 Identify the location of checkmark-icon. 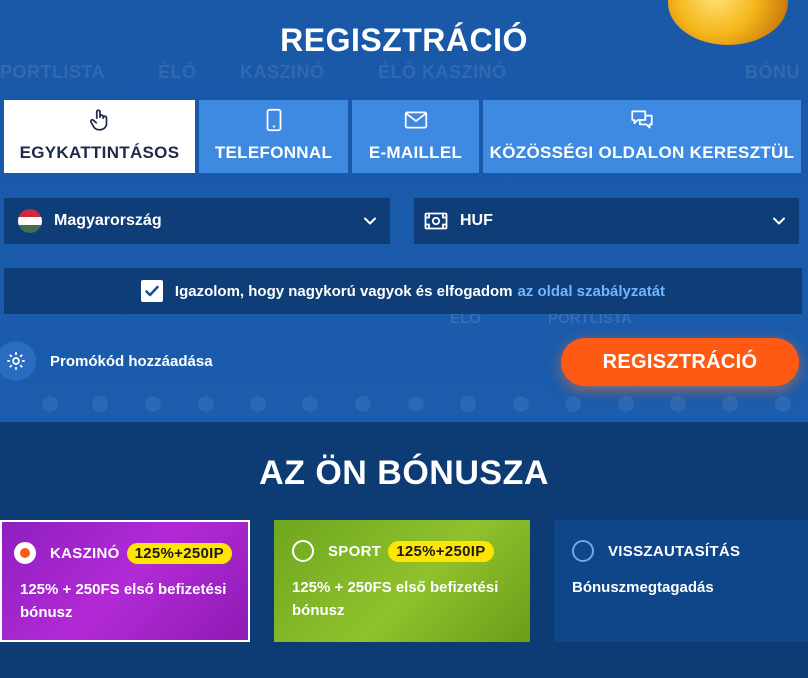
(152, 291).